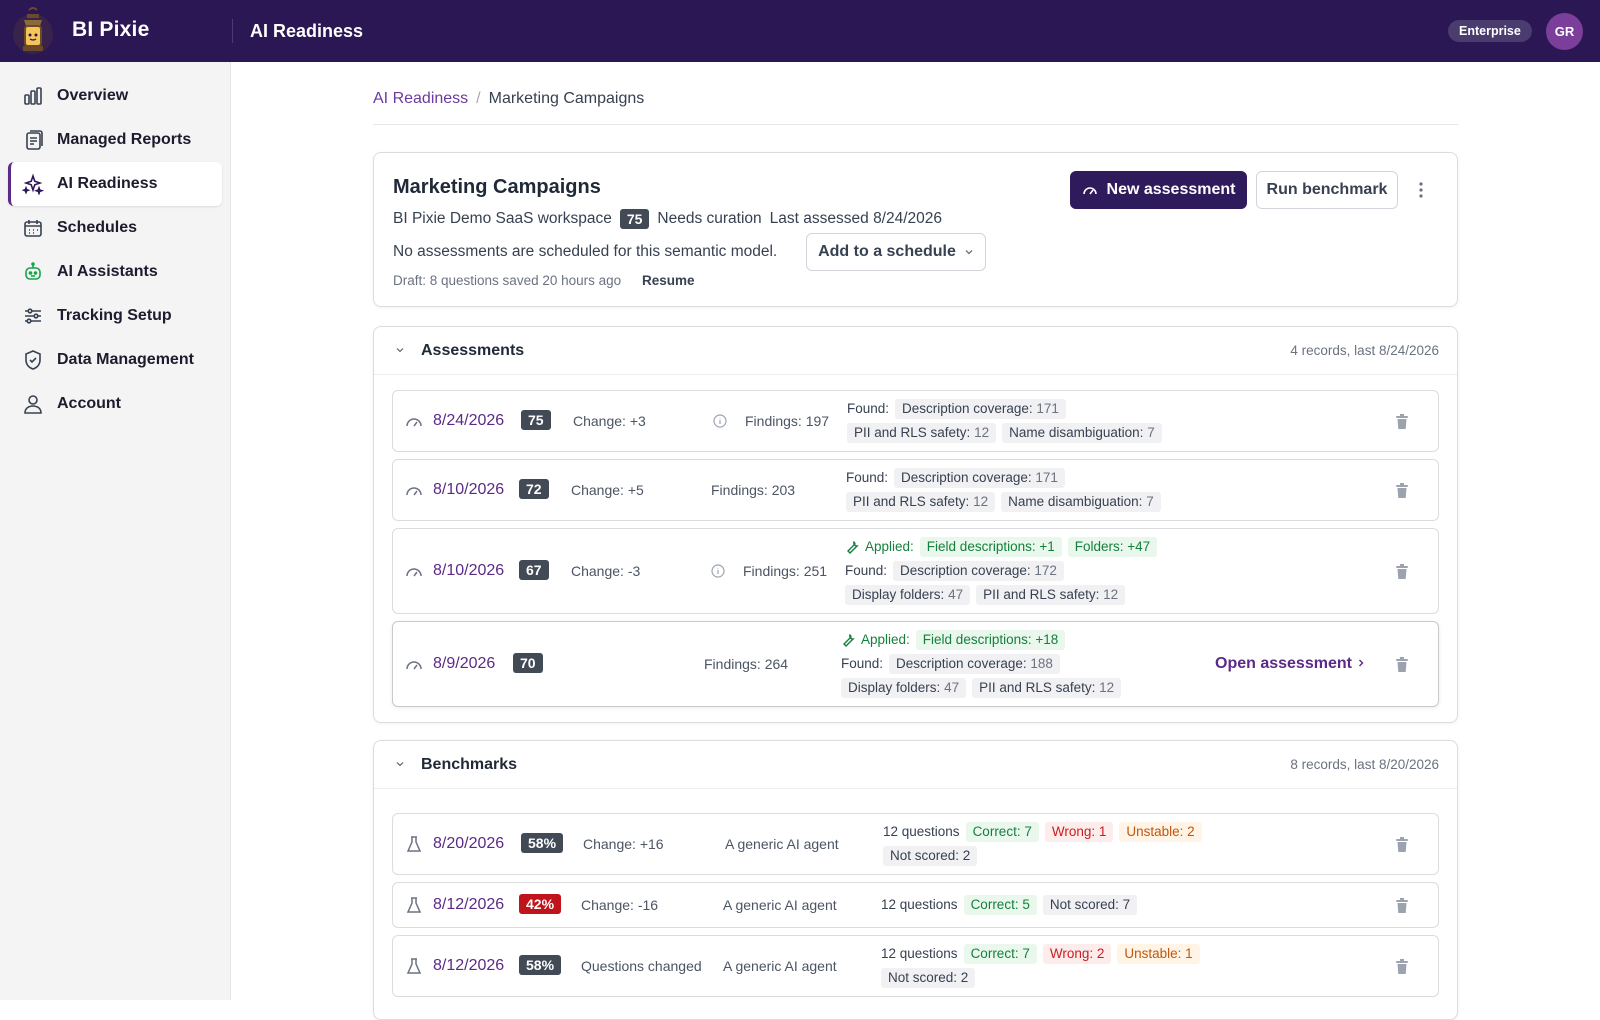 The image size is (1600, 1020). What do you see at coordinates (896, 252) in the screenshot?
I see `add-to-schedule-dropdown: Add to a schedule` at bounding box center [896, 252].